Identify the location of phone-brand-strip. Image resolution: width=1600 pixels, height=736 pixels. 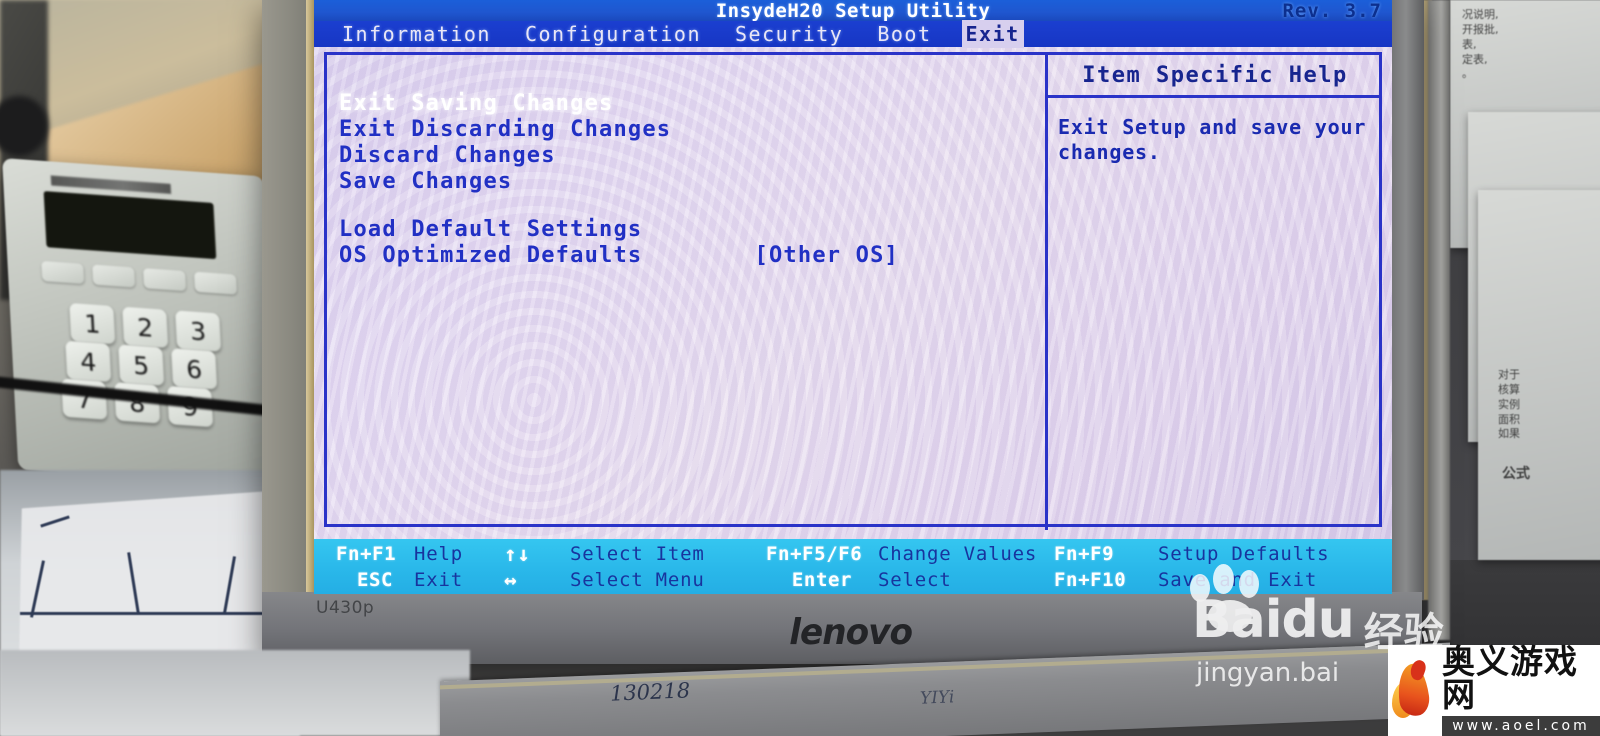
(111, 184).